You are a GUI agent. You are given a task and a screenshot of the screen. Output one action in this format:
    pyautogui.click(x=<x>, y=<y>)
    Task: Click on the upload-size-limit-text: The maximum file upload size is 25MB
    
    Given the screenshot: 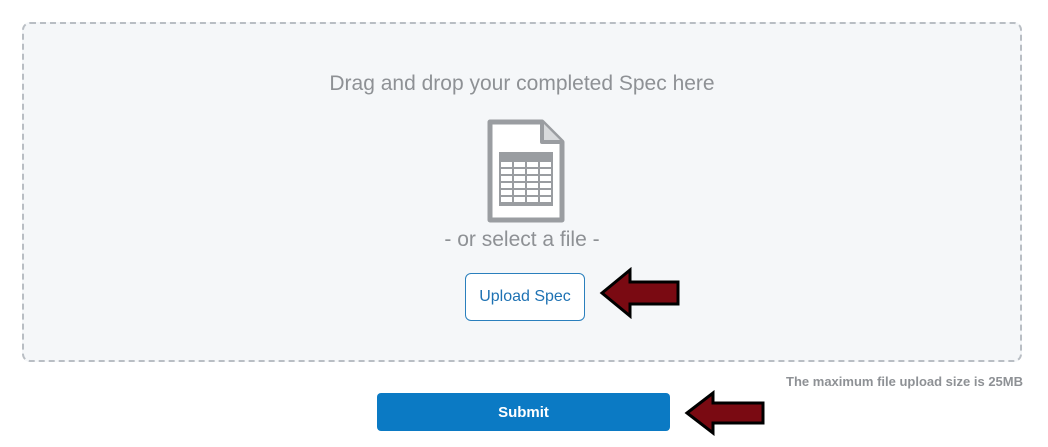 What is the action you would take?
    pyautogui.click(x=904, y=381)
    